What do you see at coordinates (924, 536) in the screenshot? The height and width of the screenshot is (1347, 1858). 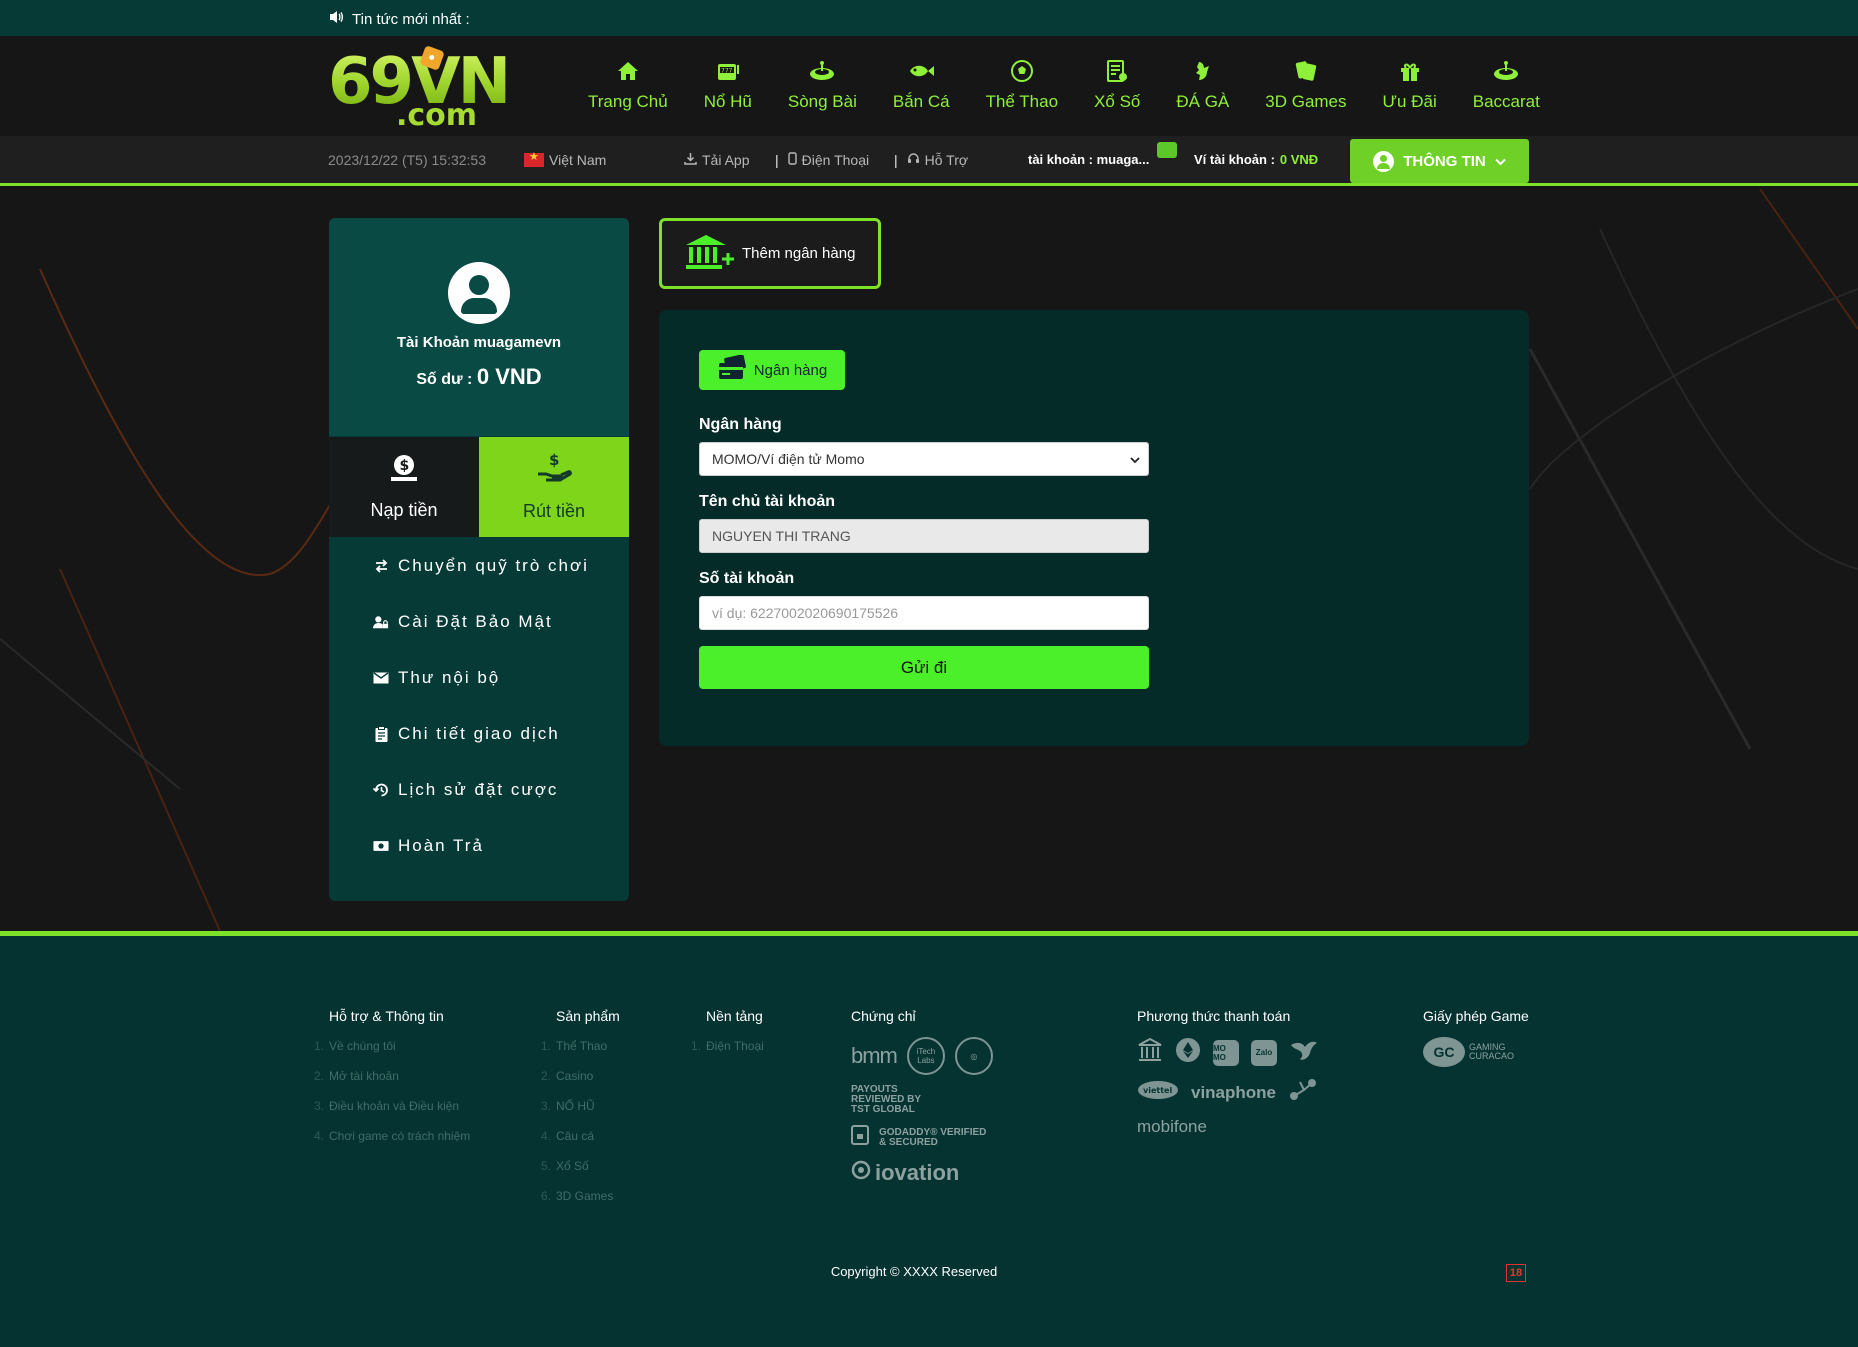 I see `account-owner-field: NGUYEN THI TRANG` at bounding box center [924, 536].